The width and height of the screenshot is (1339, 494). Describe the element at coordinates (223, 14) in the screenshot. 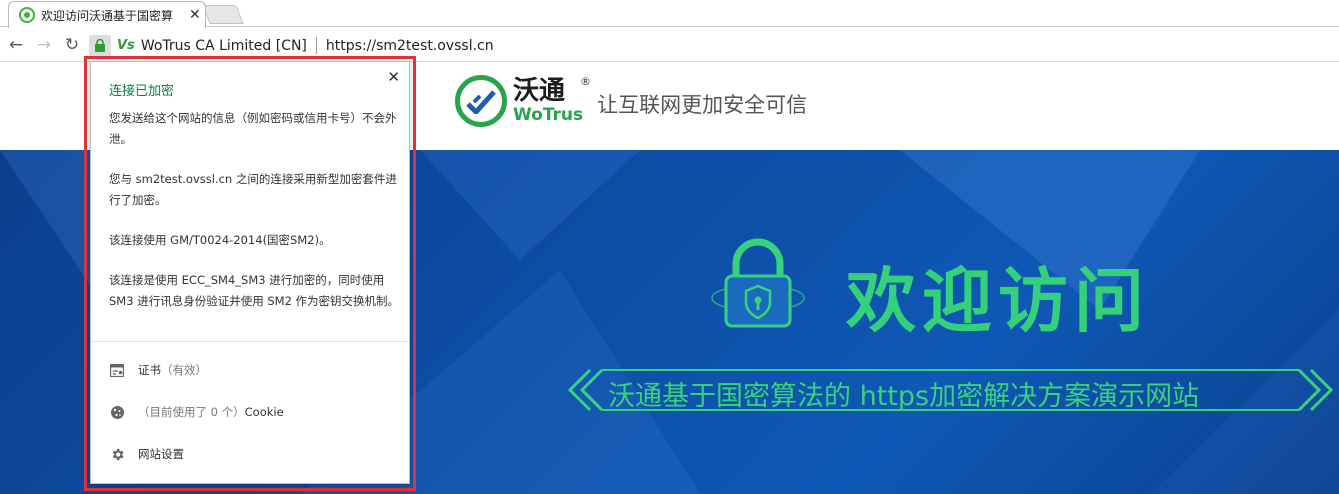

I see `new-tab-button` at that location.